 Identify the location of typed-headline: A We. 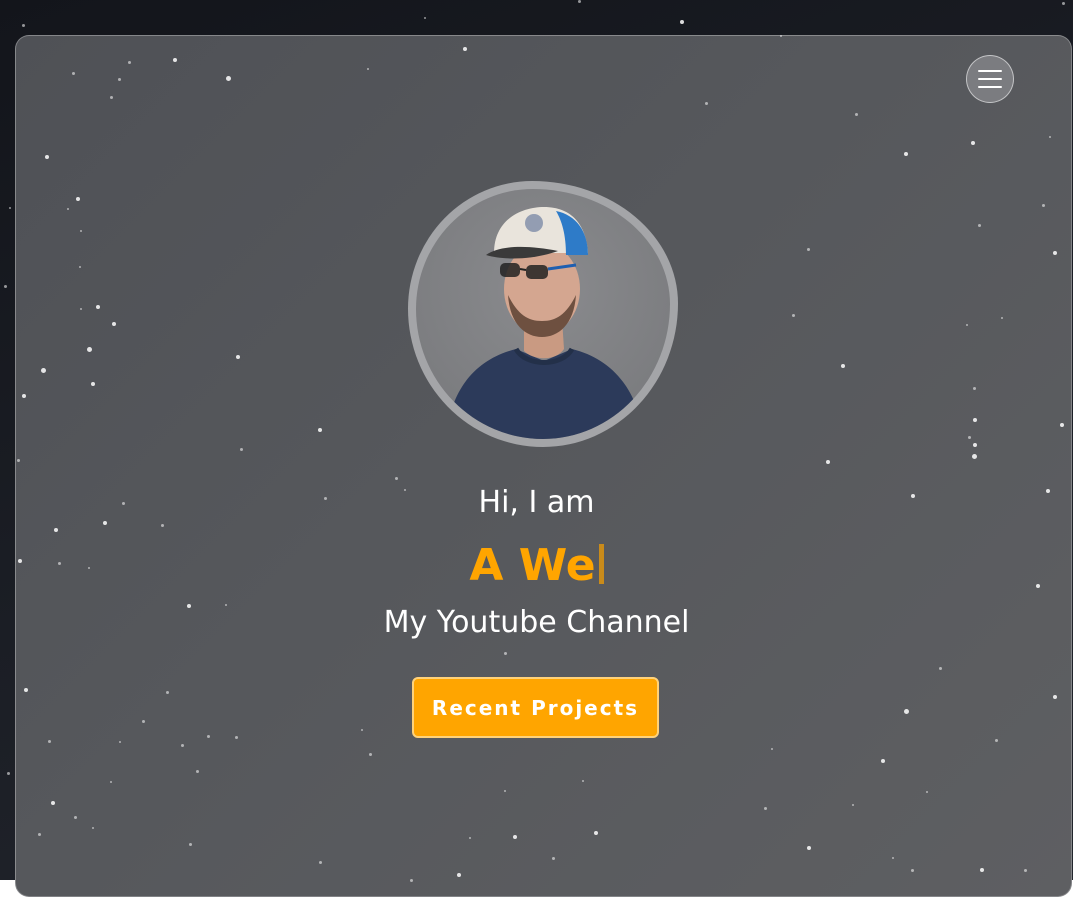
(536, 565).